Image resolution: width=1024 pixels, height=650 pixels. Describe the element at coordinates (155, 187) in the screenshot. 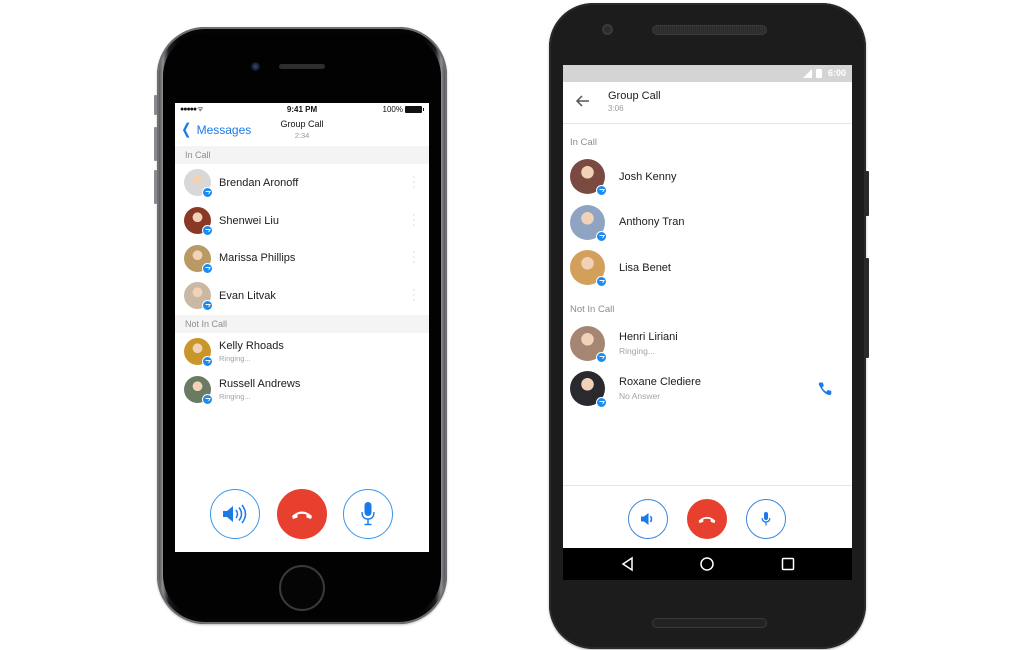

I see `volume-down-button` at that location.